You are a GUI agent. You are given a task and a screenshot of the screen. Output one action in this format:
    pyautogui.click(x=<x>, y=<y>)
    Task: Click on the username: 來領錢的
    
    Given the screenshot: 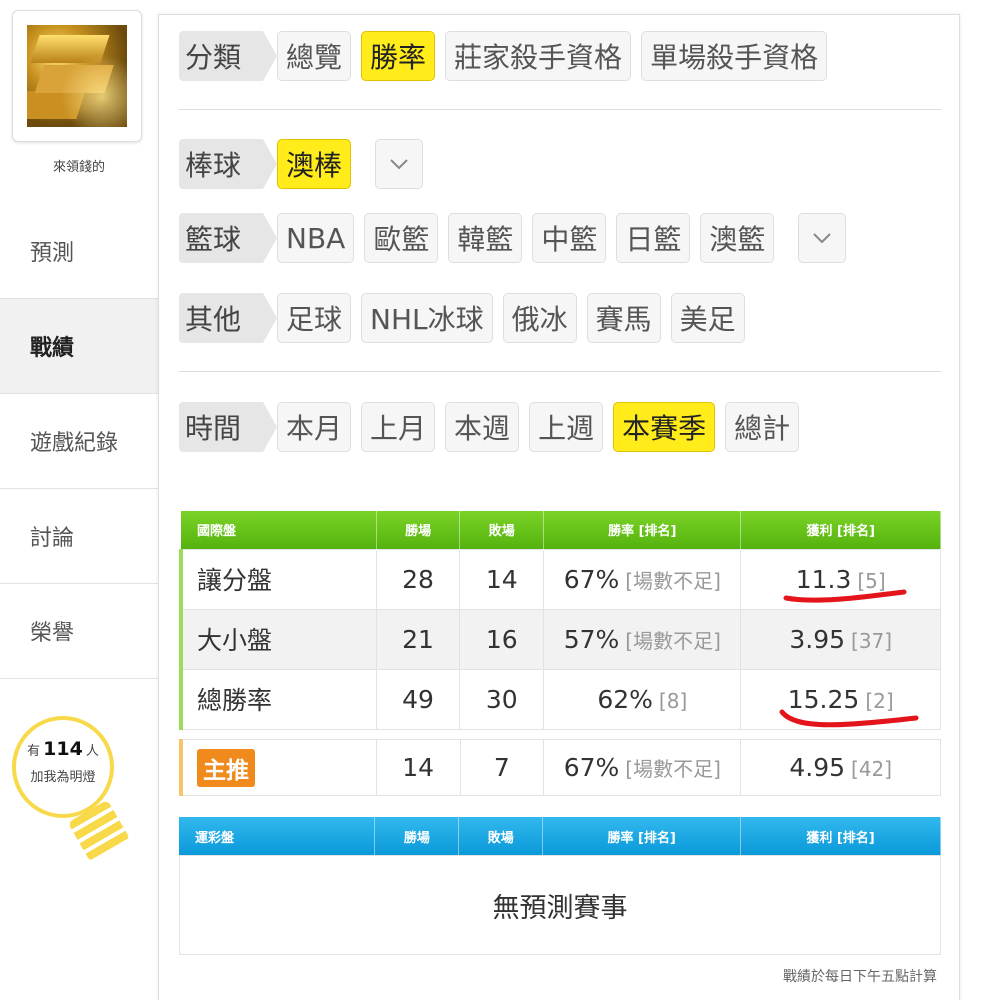 What is the action you would take?
    pyautogui.click(x=78, y=167)
    